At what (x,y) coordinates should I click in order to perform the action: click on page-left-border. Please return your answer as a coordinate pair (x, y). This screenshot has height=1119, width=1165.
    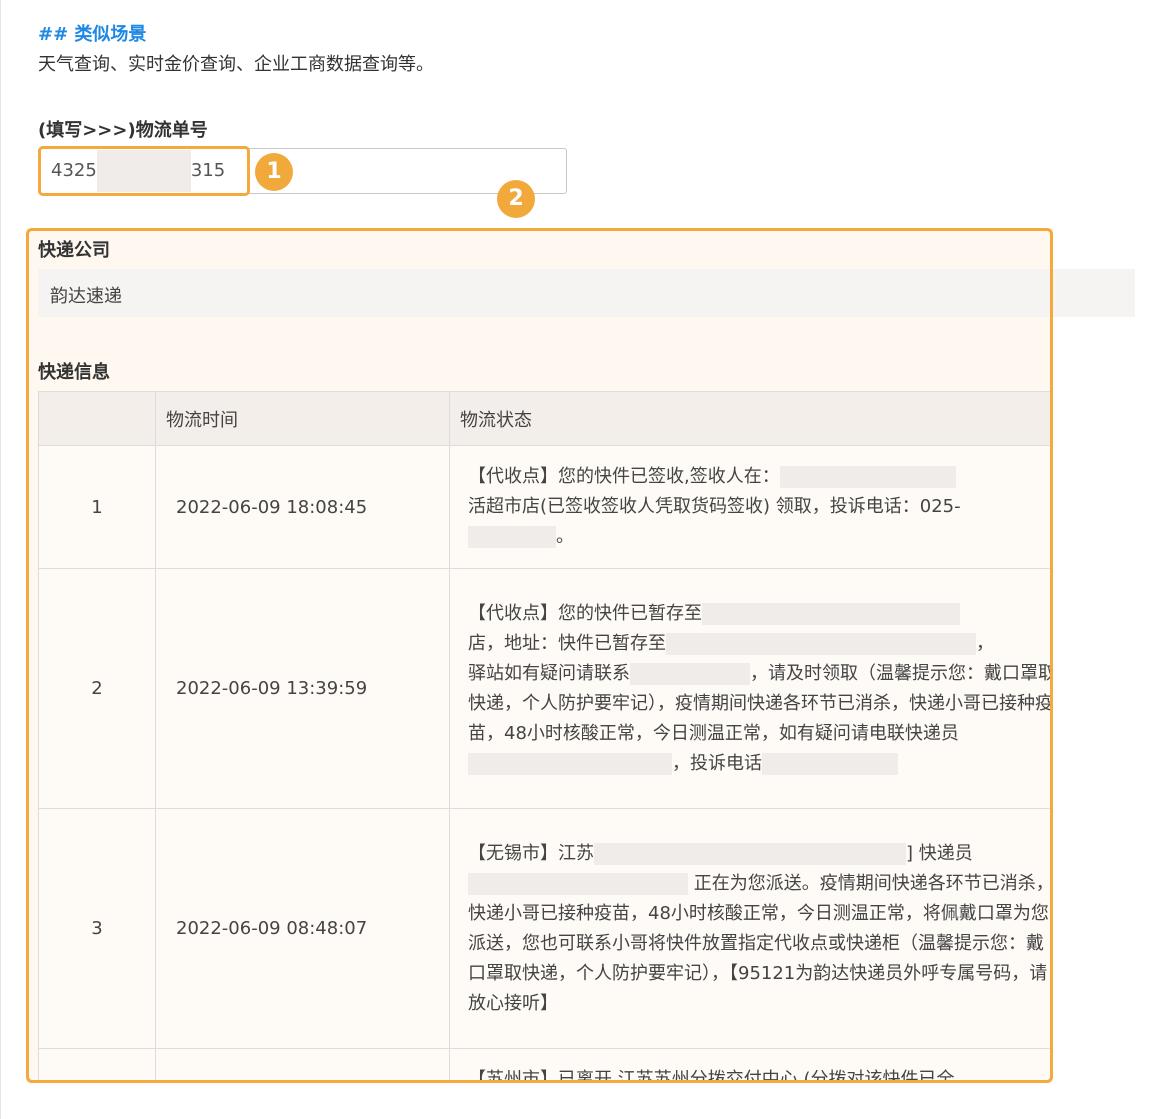
    Looking at the image, I should click on (0, 559).